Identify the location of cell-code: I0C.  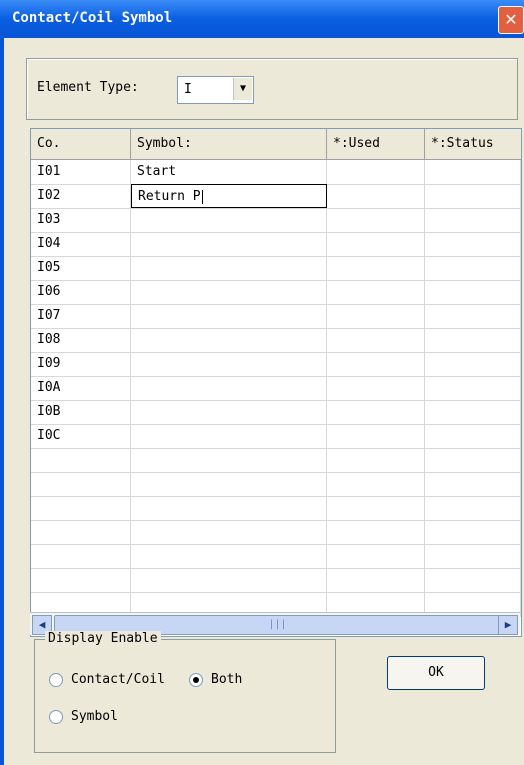
(81, 436).